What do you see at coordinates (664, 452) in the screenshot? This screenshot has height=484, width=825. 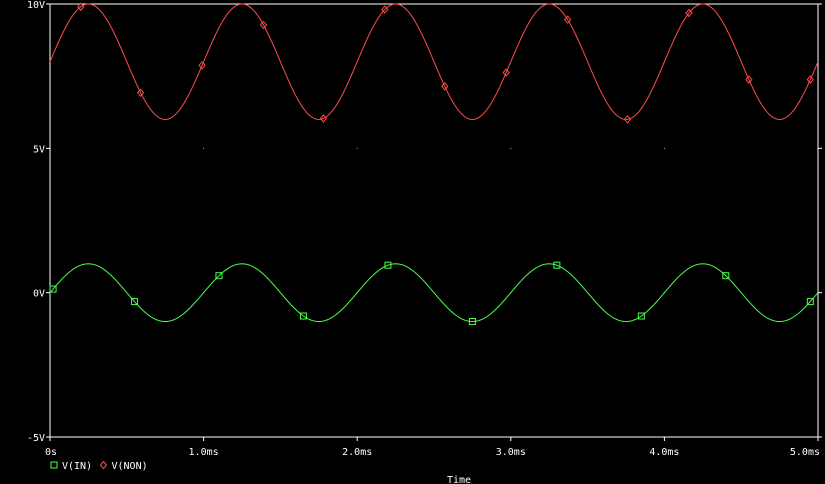 I see `x-tick-label: 4.0ms` at bounding box center [664, 452].